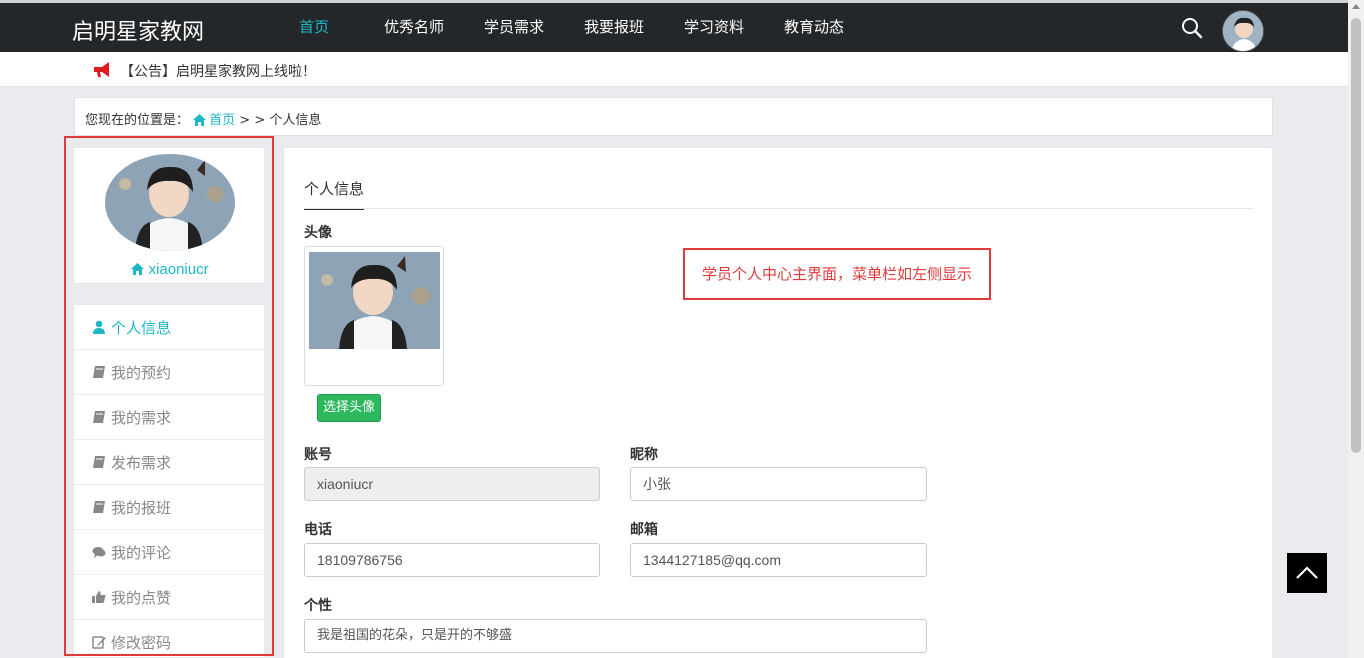 Image resolution: width=1364 pixels, height=658 pixels. I want to click on announcement-bar: 【公告】启明星家教网上线啦！, so click(674, 69).